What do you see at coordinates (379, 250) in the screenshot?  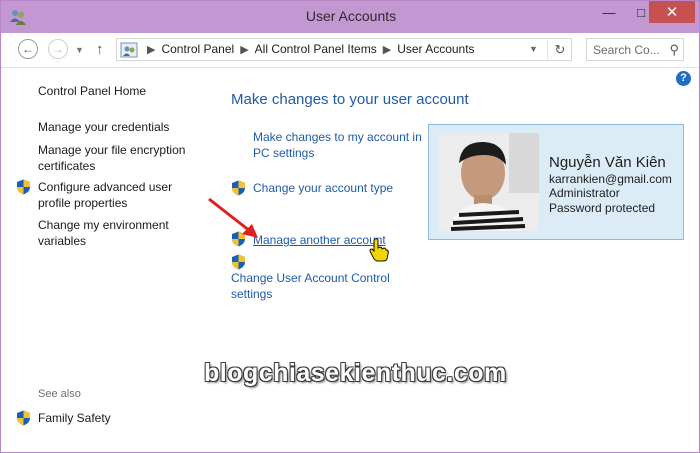 I see `hand-cursor-icon` at bounding box center [379, 250].